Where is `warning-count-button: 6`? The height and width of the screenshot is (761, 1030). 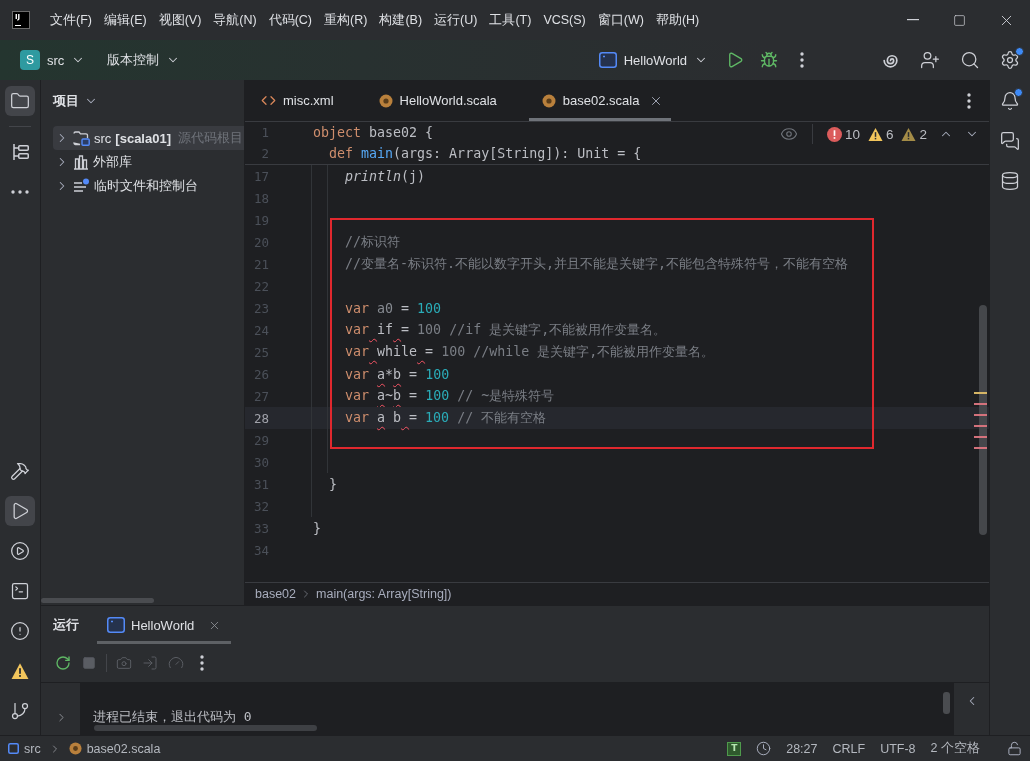 warning-count-button: 6 is located at coordinates (880, 134).